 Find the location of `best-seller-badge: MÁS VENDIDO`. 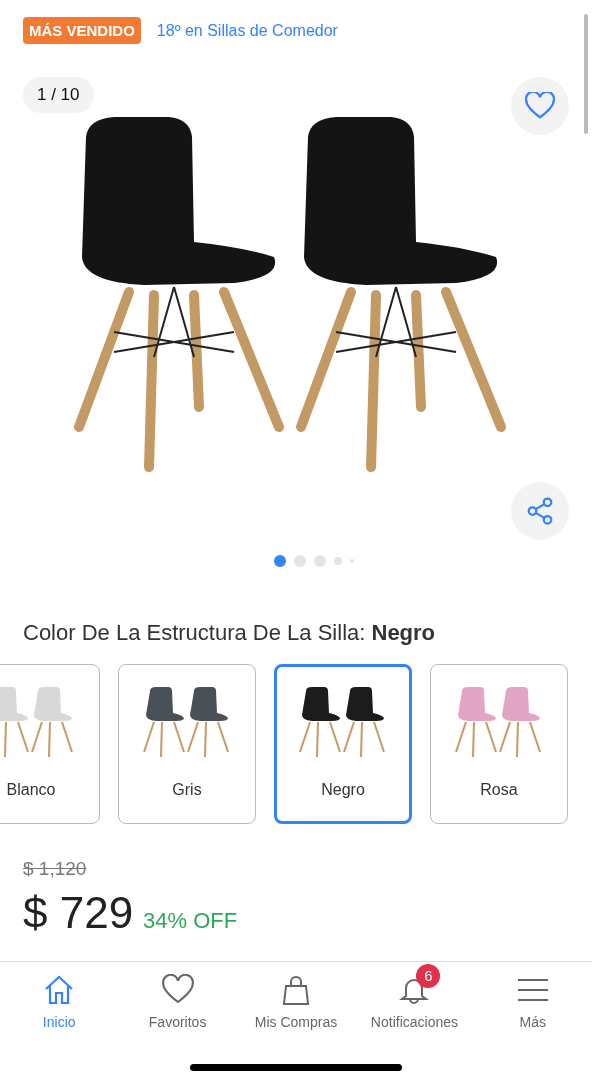

best-seller-badge: MÁS VENDIDO is located at coordinates (82, 30).